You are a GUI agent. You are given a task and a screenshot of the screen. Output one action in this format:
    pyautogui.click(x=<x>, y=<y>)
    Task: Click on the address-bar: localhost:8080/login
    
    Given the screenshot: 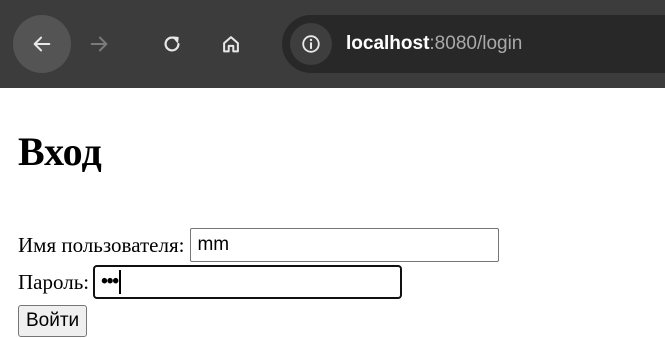 What is the action you would take?
    pyautogui.click(x=473, y=44)
    